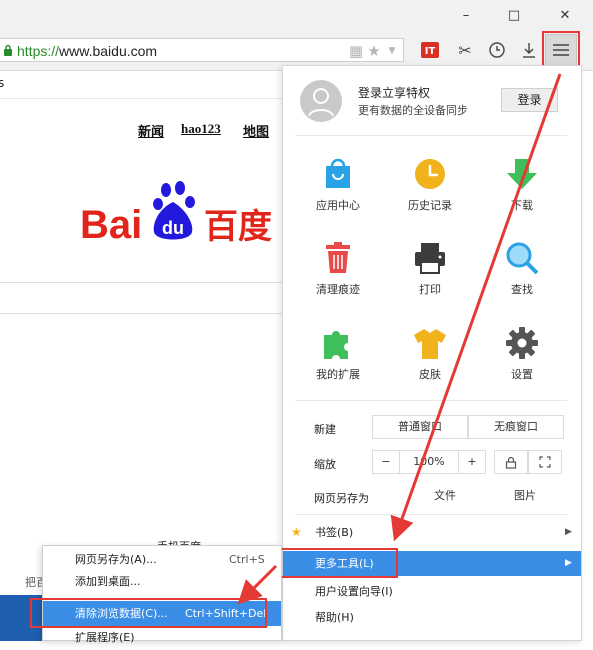 This screenshot has height=650, width=593. What do you see at coordinates (420, 427) in the screenshot?
I see `normal-window-button: 普通窗口` at bounding box center [420, 427].